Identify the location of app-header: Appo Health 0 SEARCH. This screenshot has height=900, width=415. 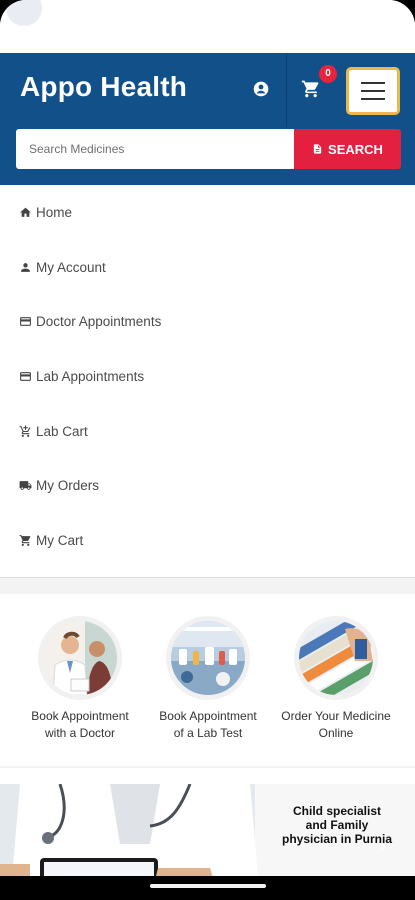
(207, 119).